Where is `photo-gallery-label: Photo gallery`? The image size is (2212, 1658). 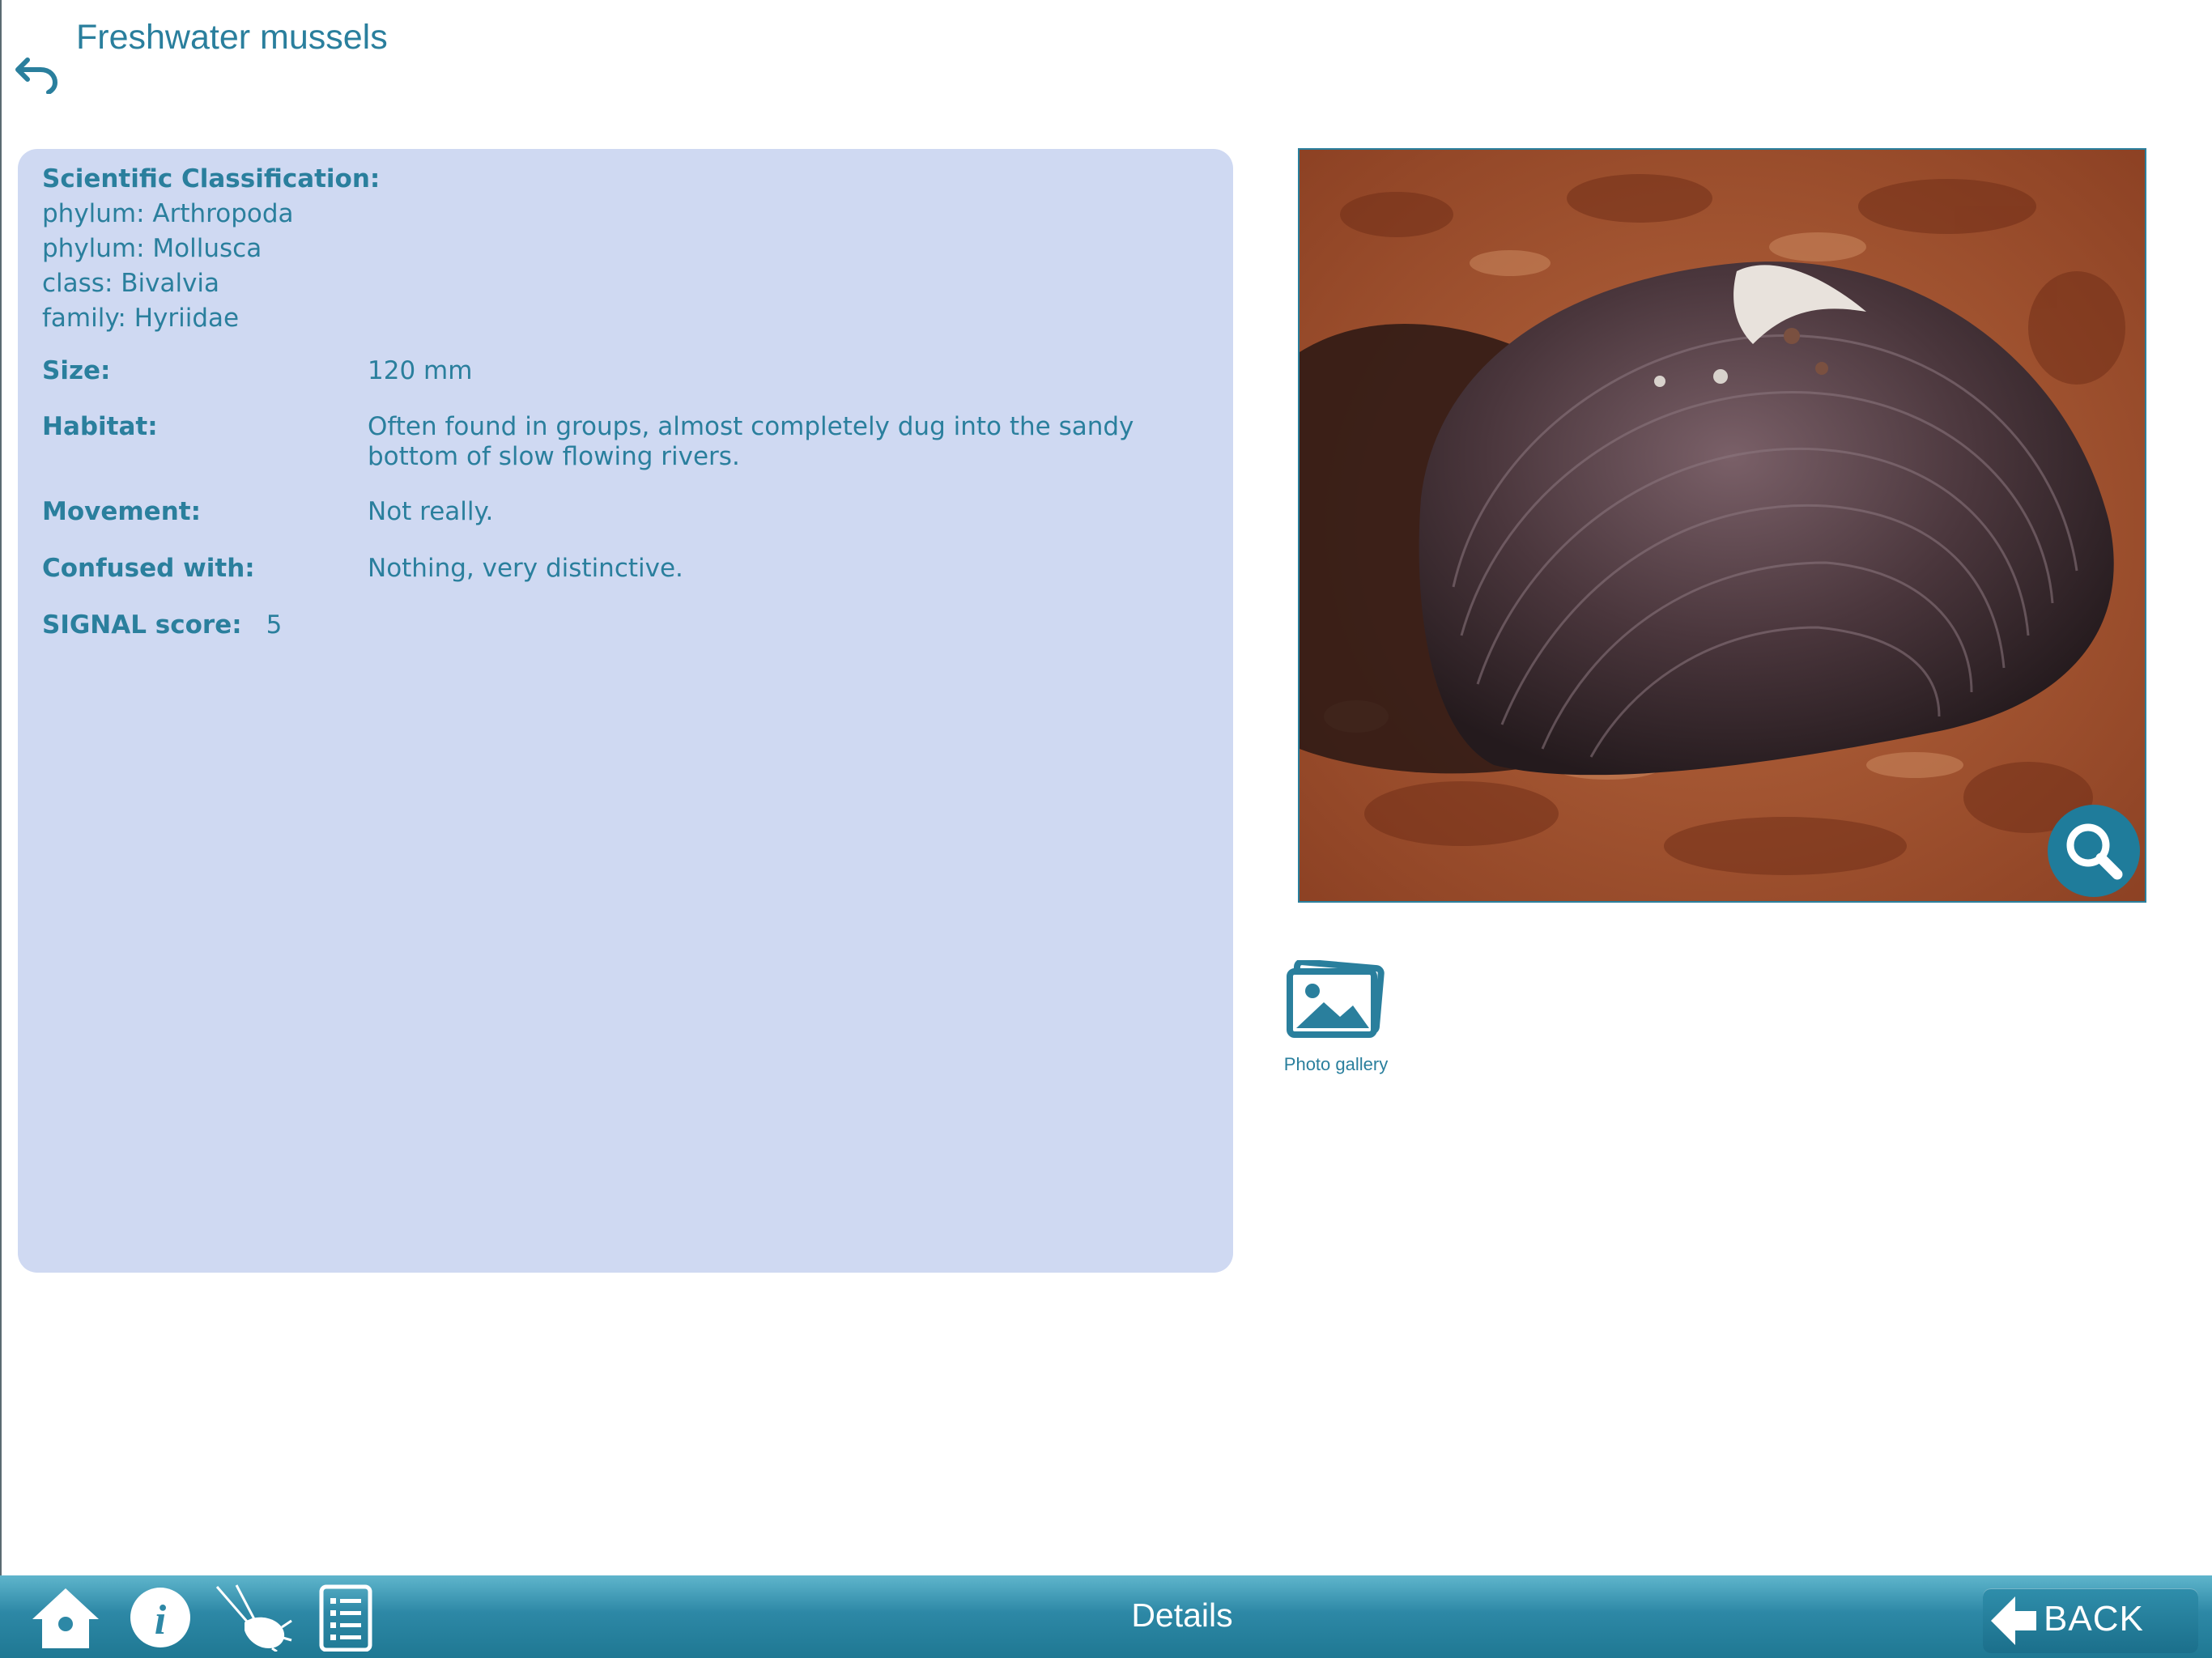
photo-gallery-label: Photo gallery is located at coordinates (1336, 1064).